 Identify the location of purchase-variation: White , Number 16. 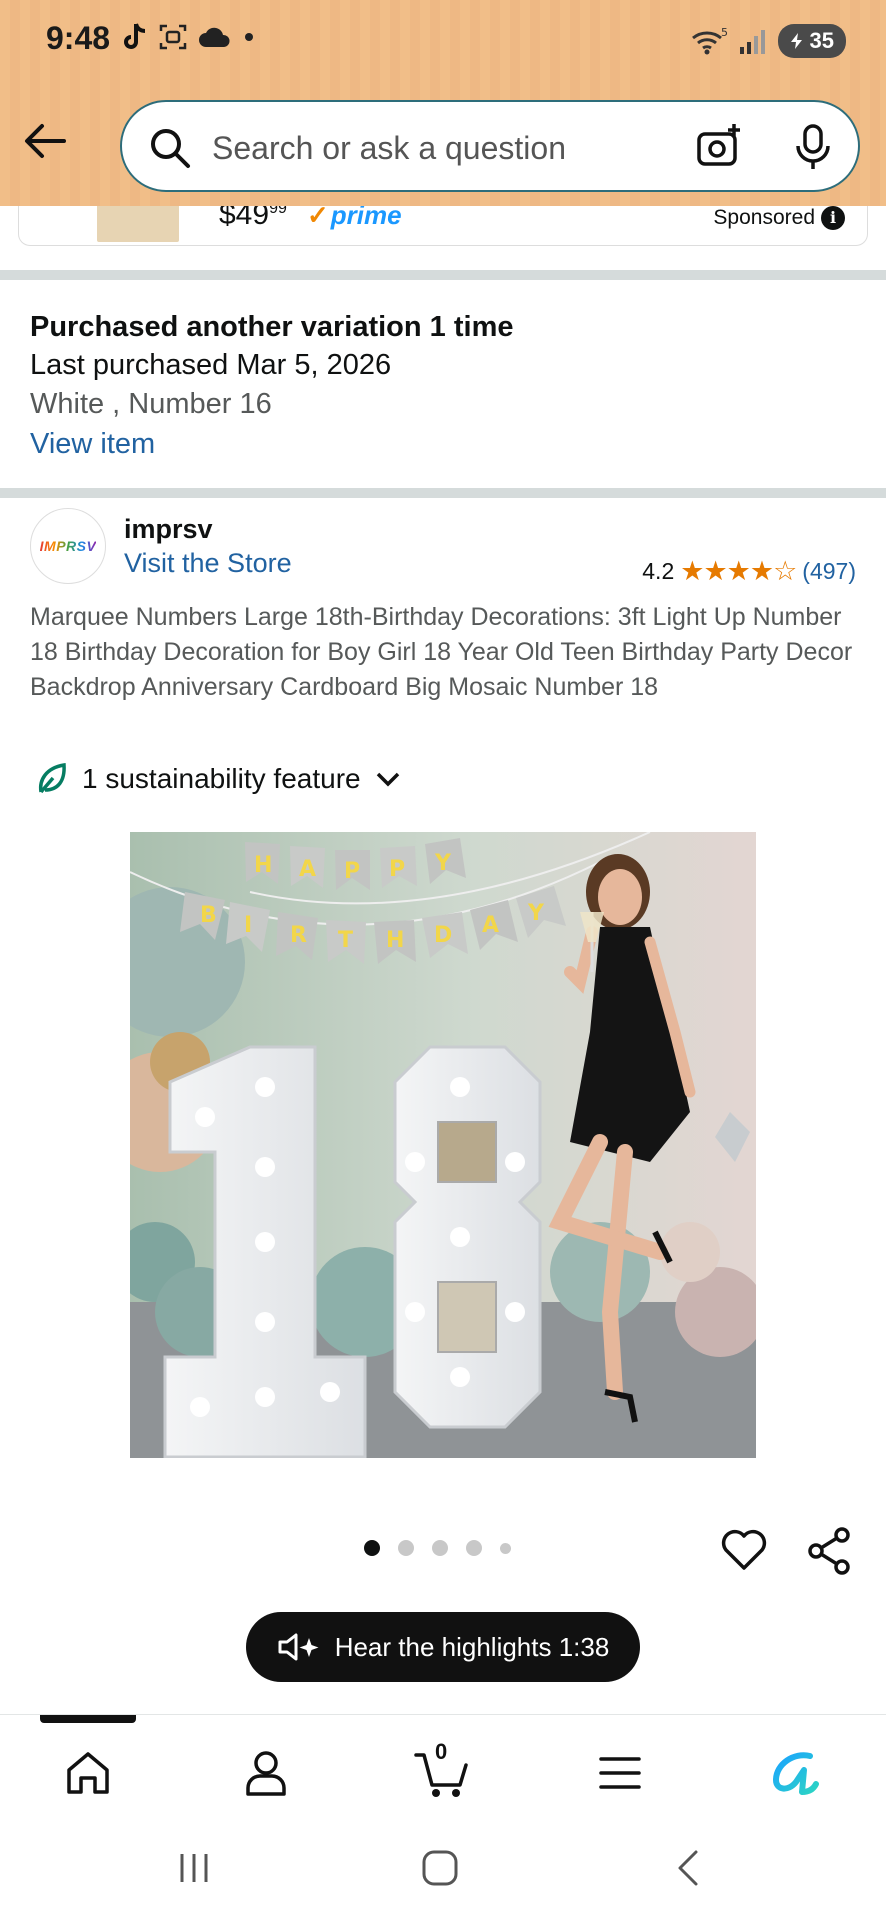
(151, 404).